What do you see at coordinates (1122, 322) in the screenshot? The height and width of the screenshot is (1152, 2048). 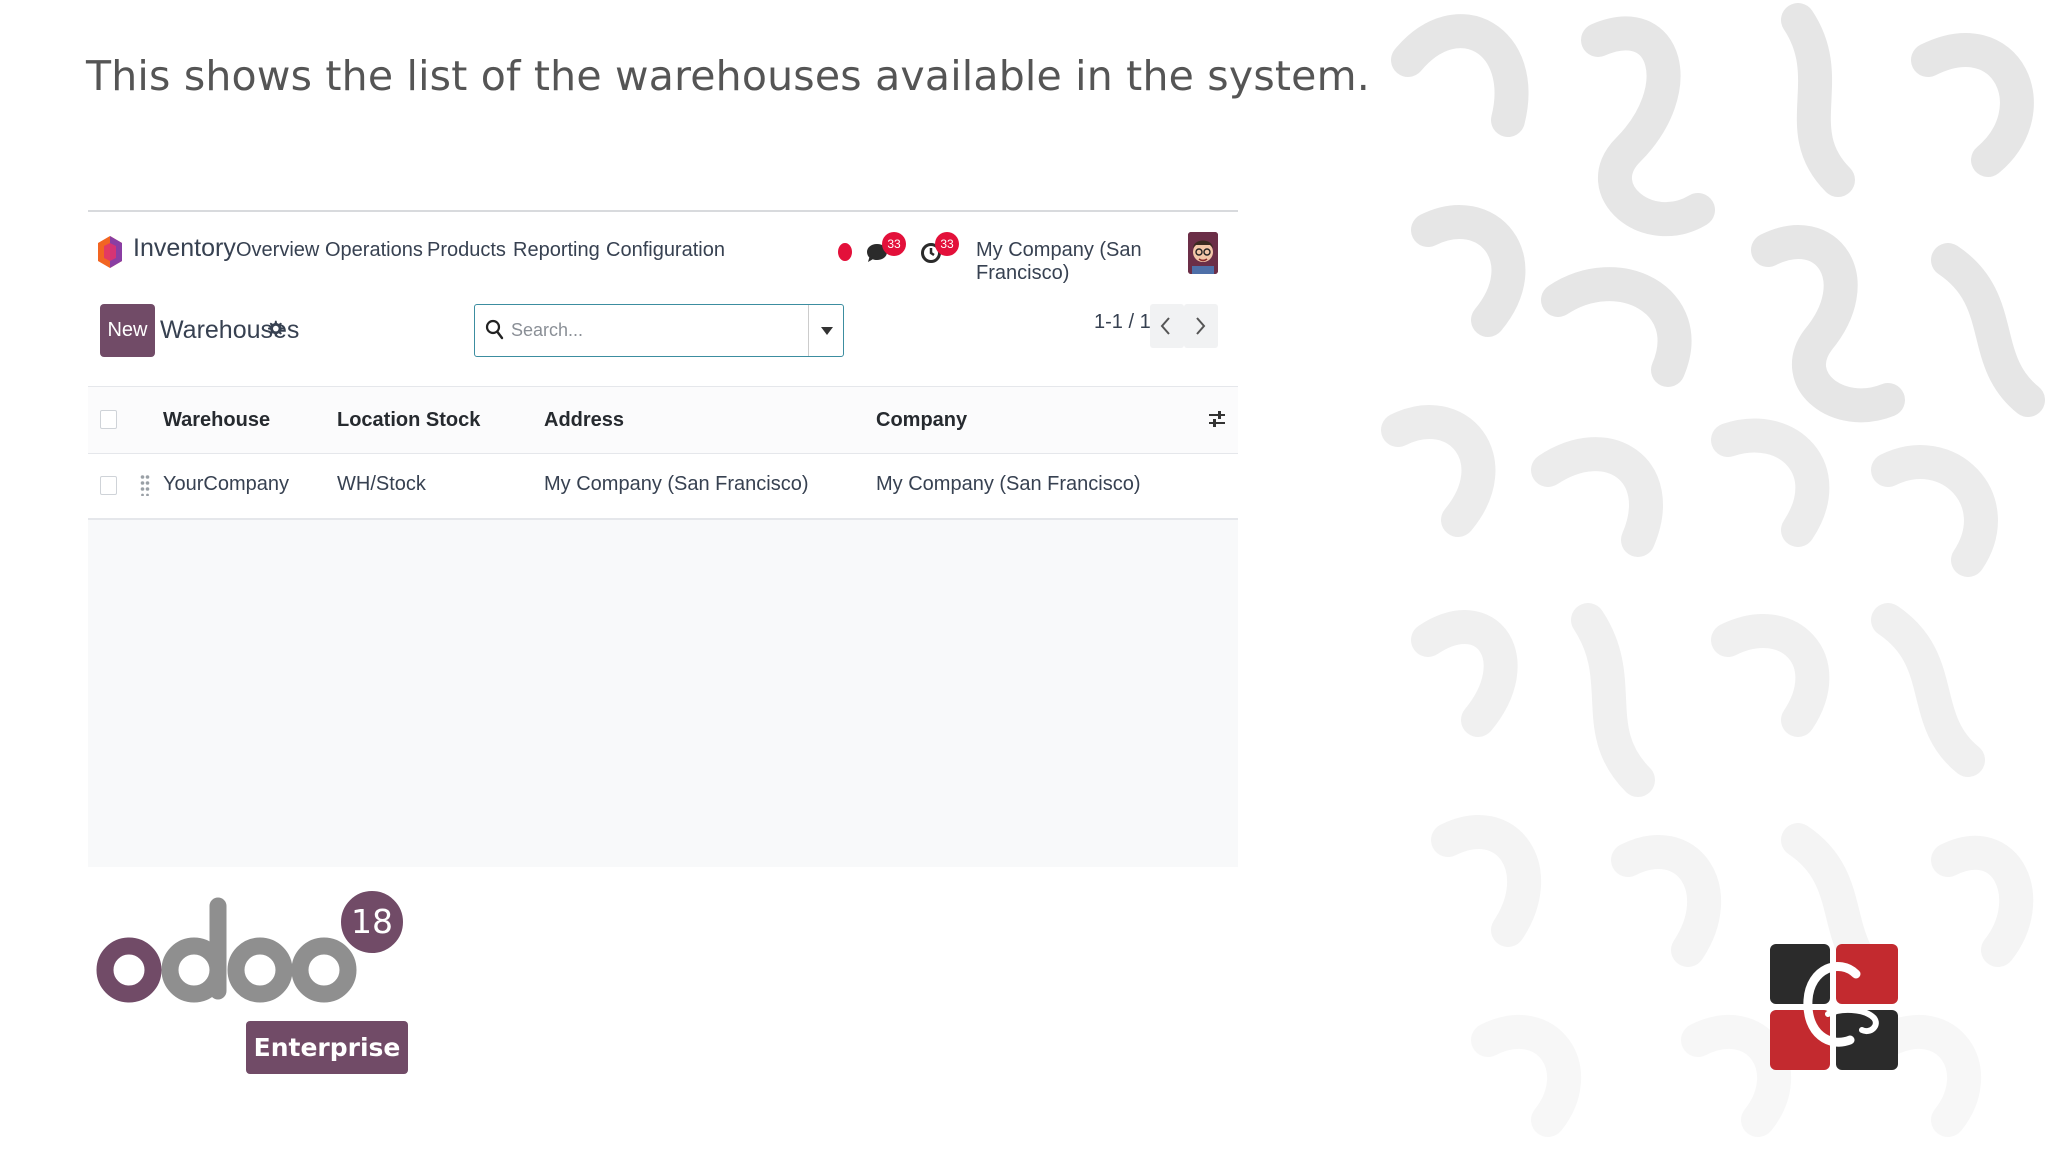 I see `pager-value: 1-1 / 1` at bounding box center [1122, 322].